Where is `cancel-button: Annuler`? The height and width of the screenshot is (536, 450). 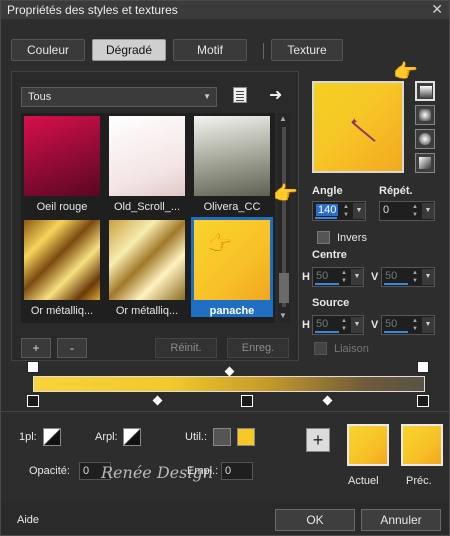
cancel-button: Annuler is located at coordinates (401, 520).